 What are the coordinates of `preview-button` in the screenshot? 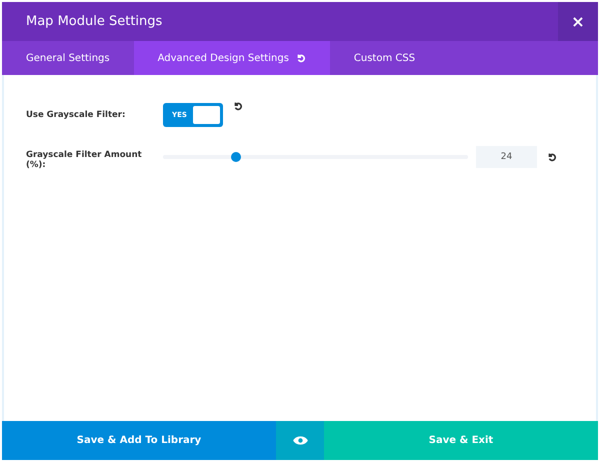 It's located at (300, 440).